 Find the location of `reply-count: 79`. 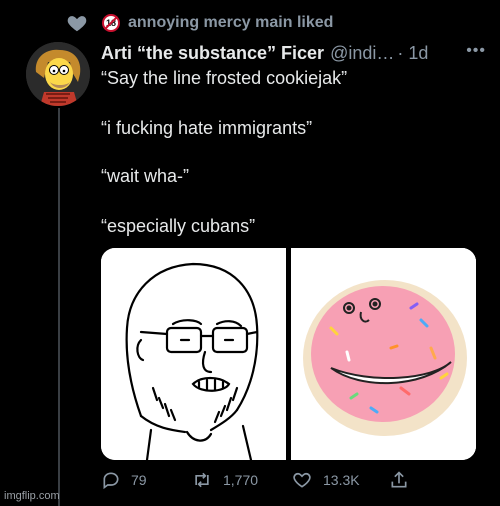

reply-count: 79 is located at coordinates (139, 480).